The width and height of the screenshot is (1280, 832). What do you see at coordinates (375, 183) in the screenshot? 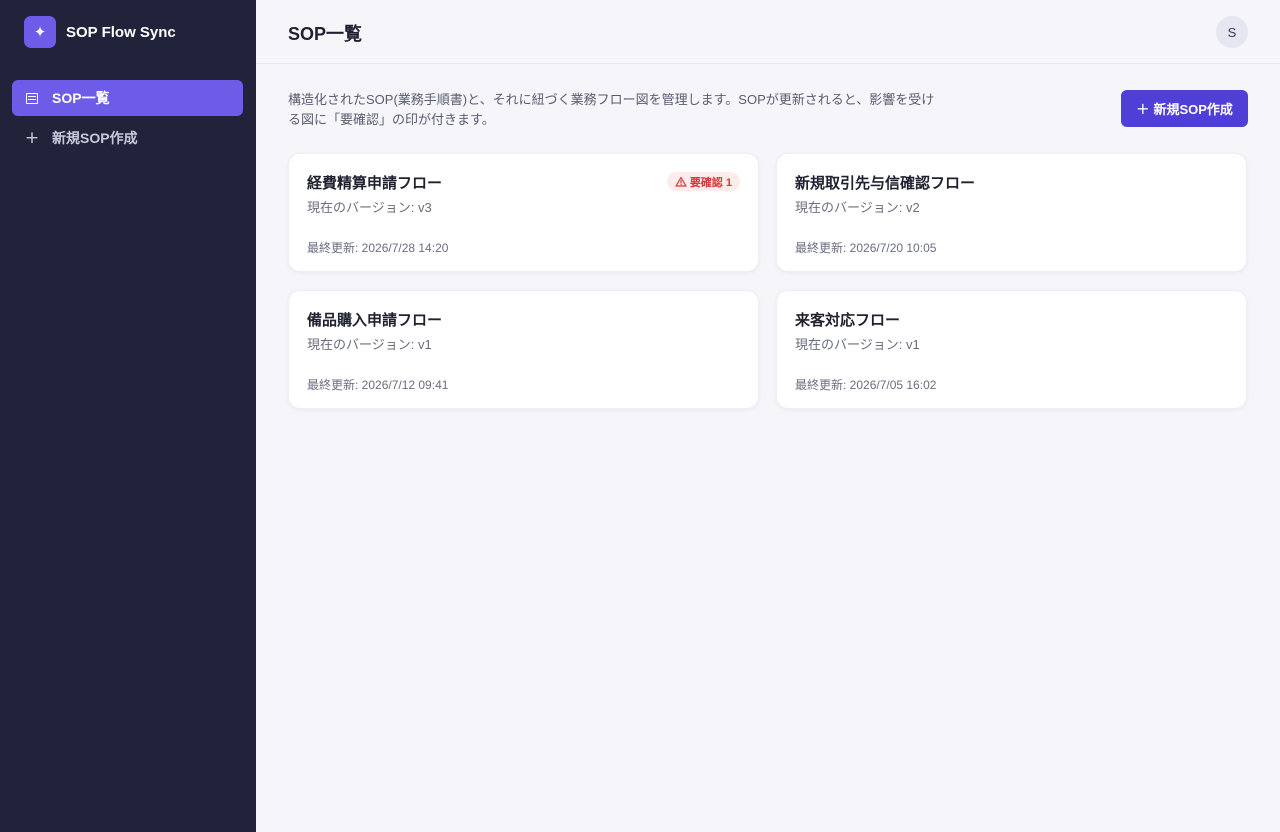
I see `sop-card-title: 経費精算申請フロー` at bounding box center [375, 183].